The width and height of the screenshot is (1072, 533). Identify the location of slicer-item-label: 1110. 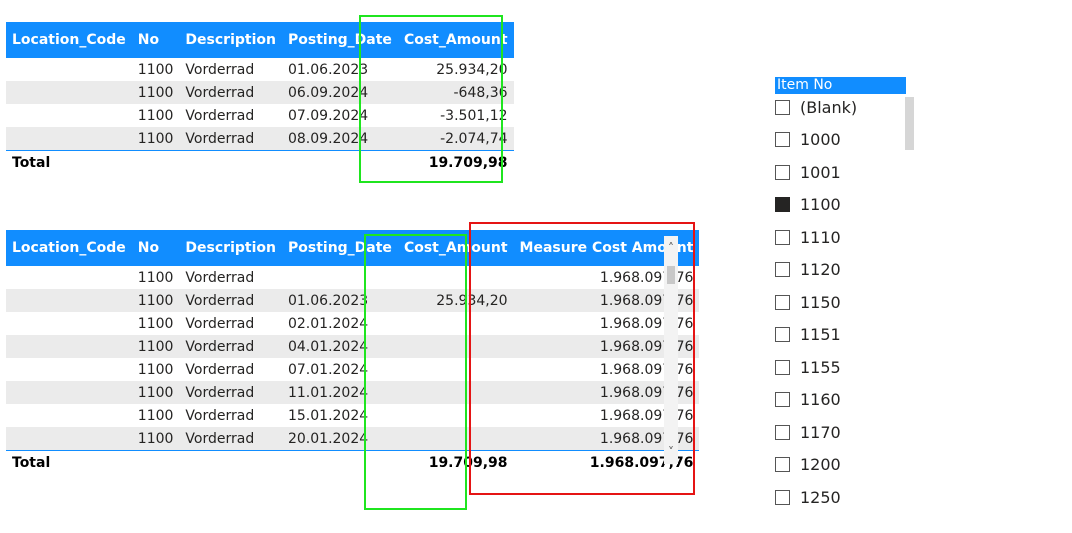
(820, 237).